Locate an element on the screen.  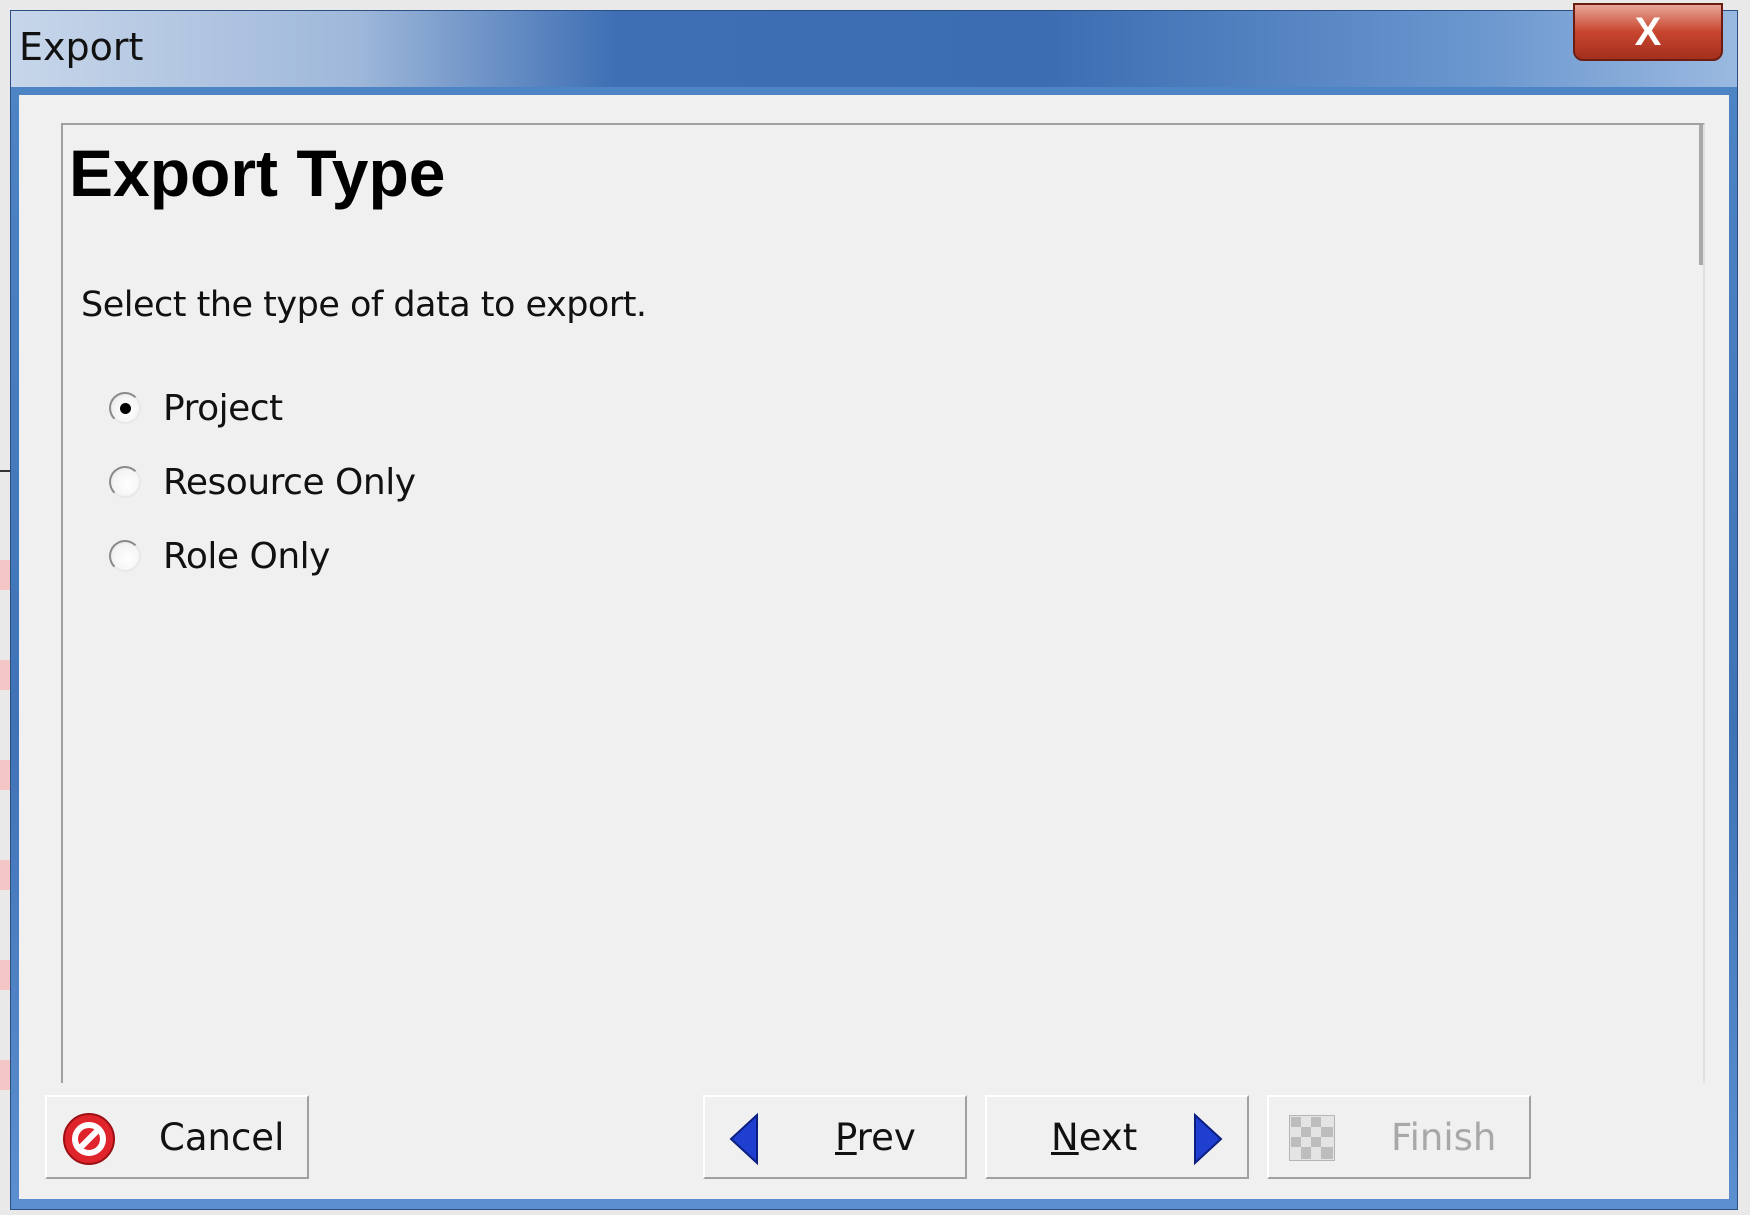
close-button: X is located at coordinates (1648, 32).